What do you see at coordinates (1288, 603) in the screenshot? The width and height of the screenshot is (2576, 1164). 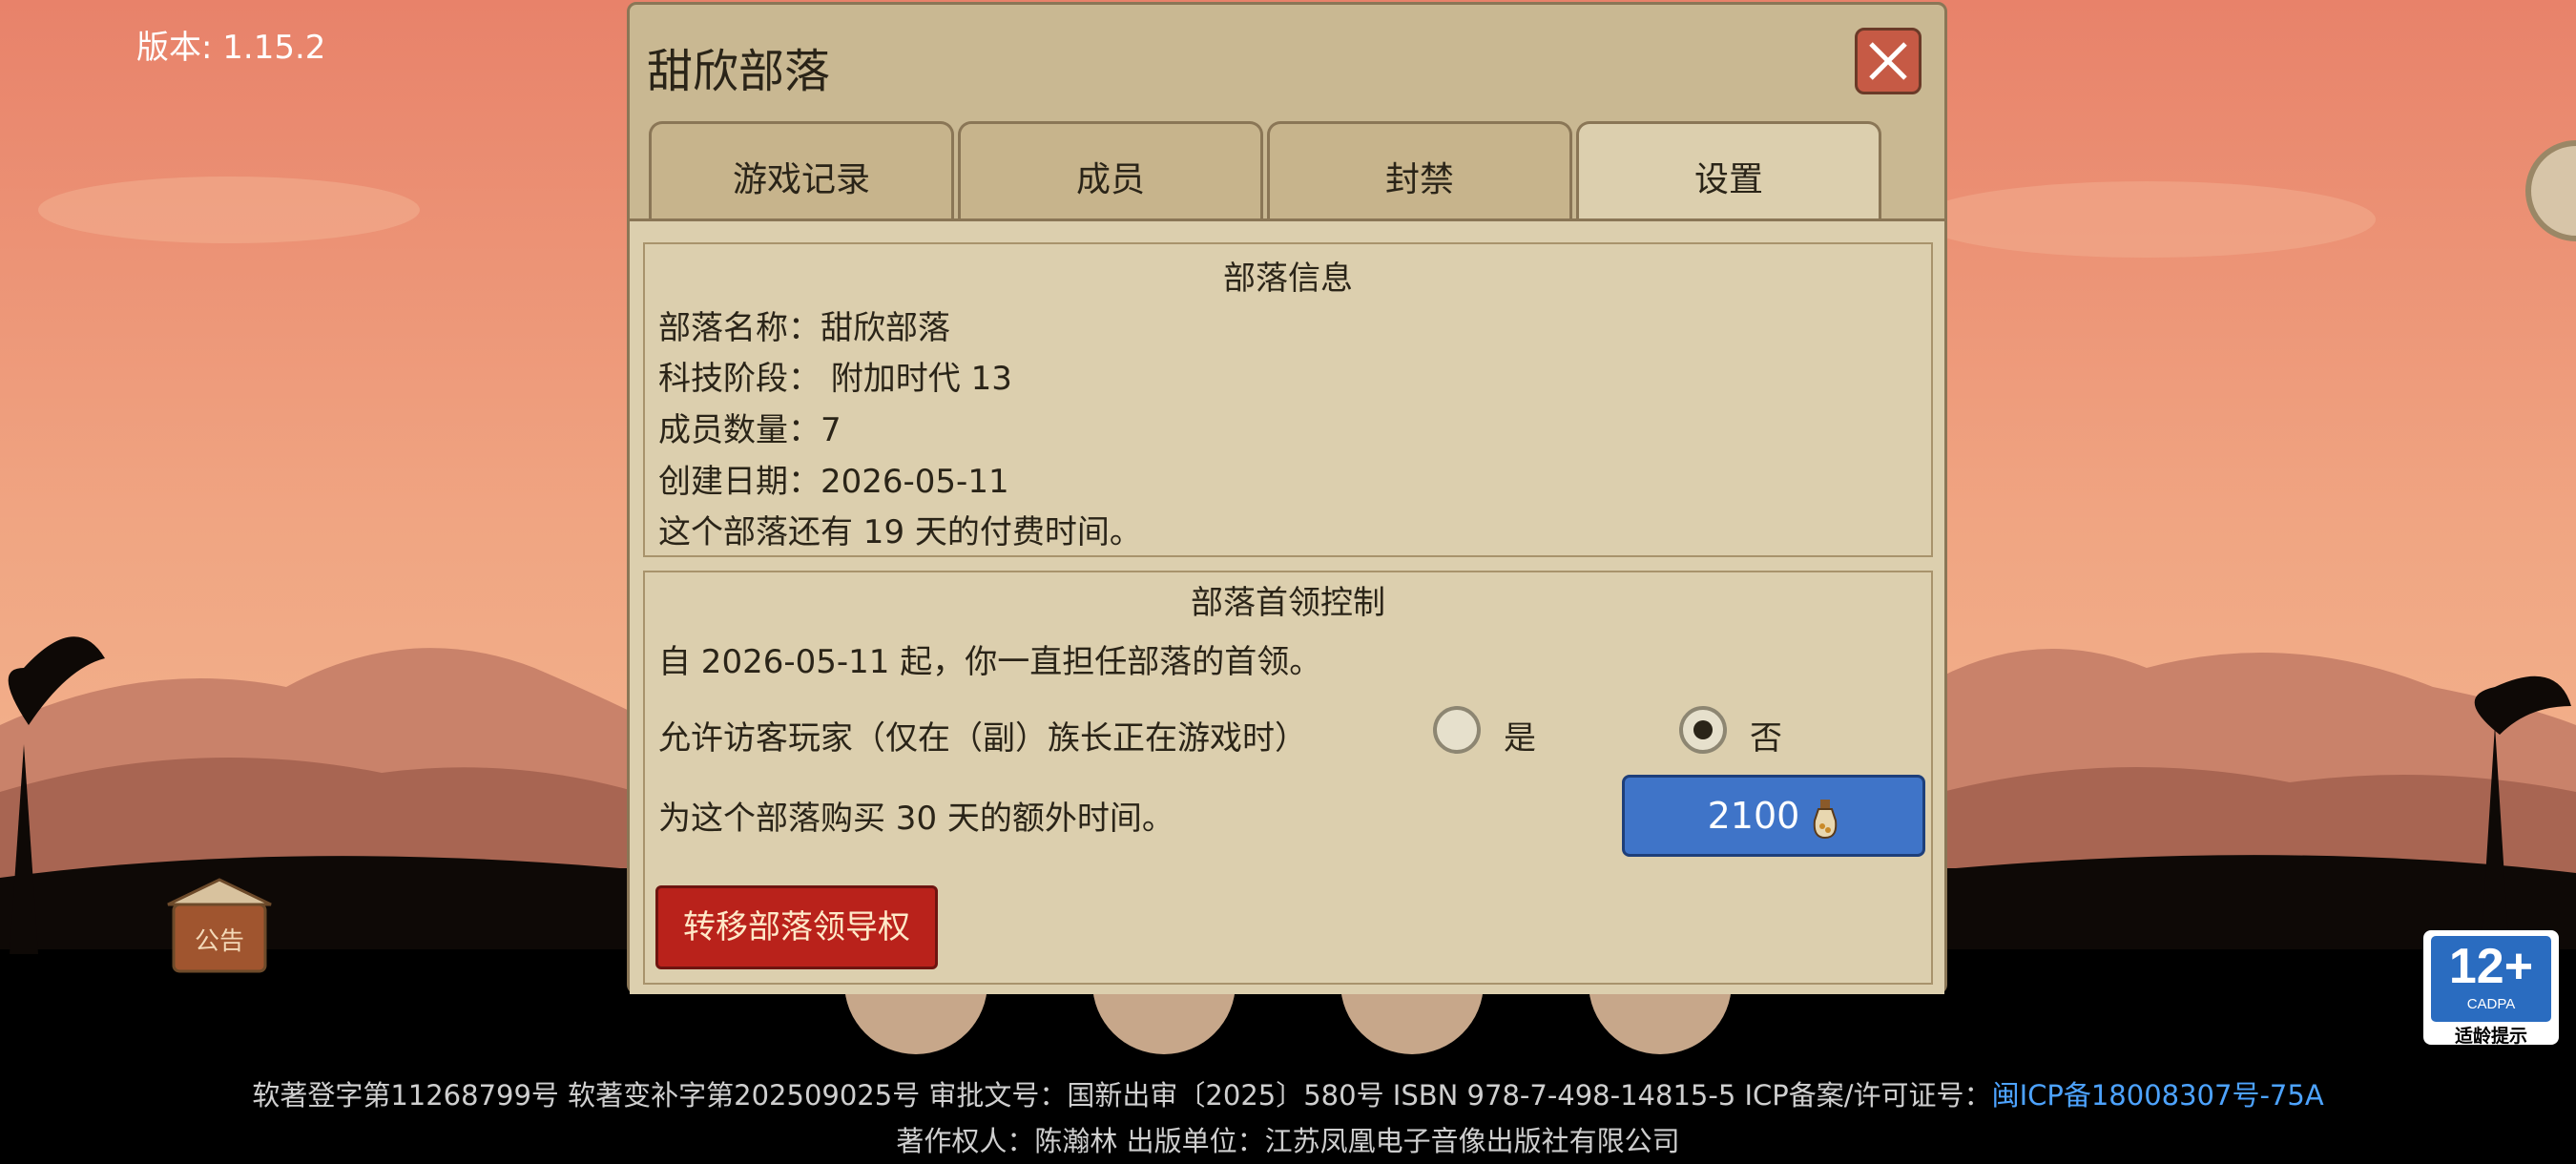 I see `section-title: 部落首领控制` at bounding box center [1288, 603].